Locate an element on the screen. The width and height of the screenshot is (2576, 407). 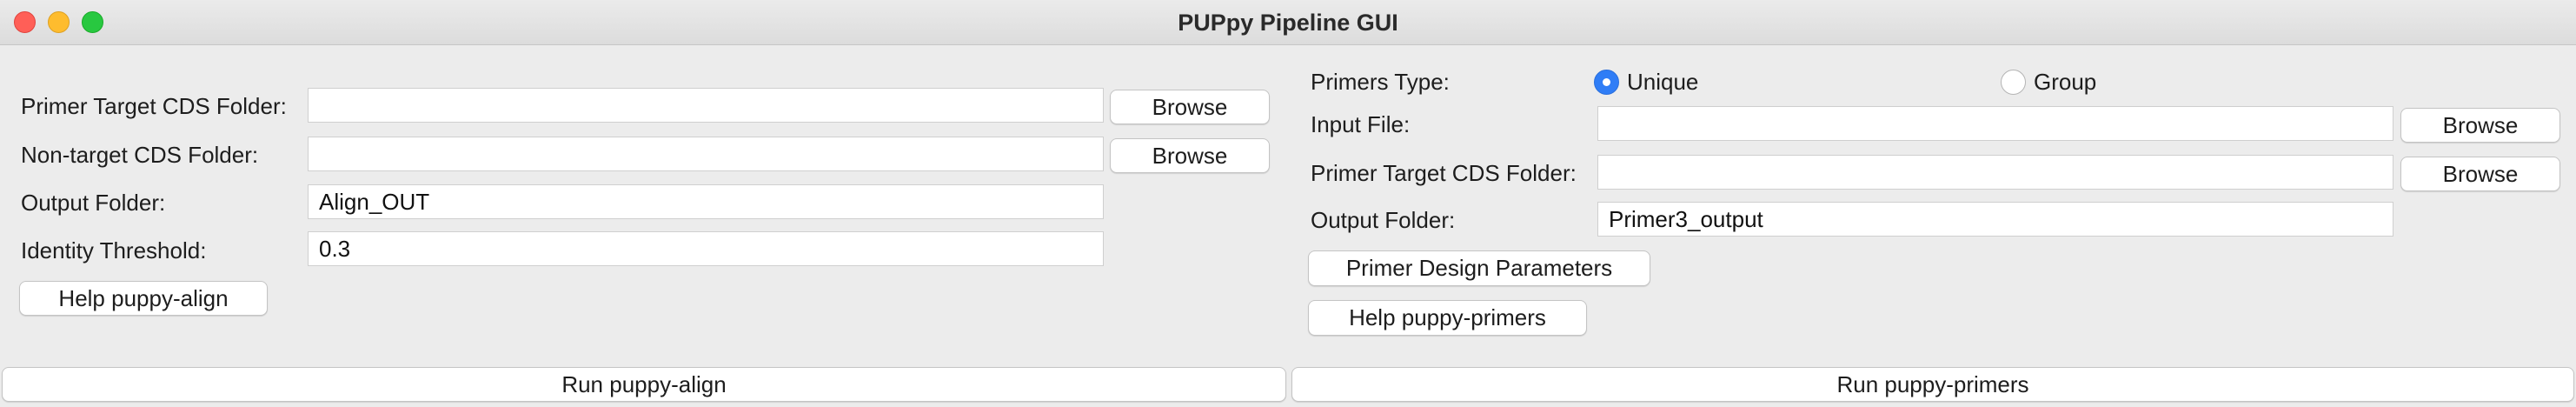
group-radio-label: Group is located at coordinates (2065, 82).